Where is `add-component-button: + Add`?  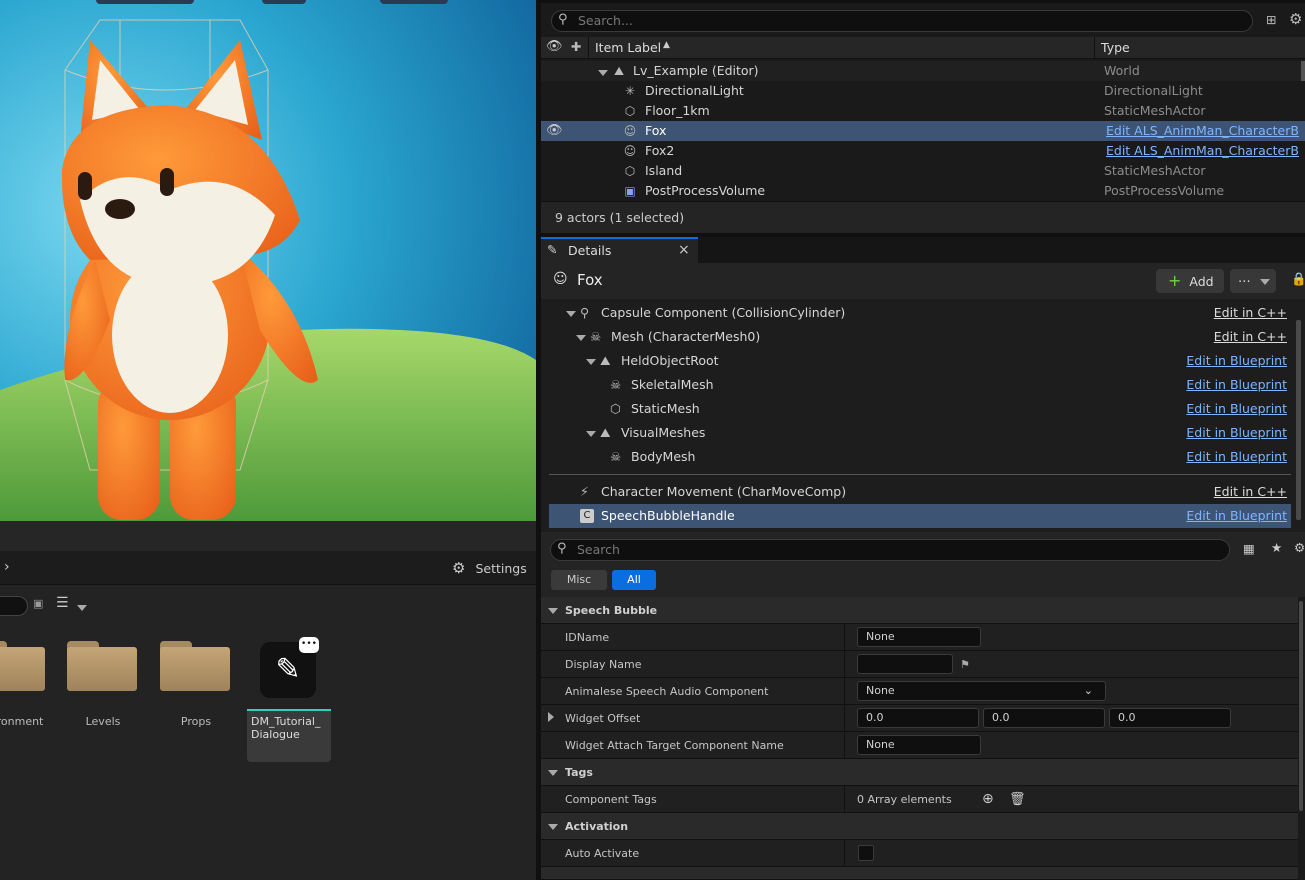 add-component-button: + Add is located at coordinates (1190, 281).